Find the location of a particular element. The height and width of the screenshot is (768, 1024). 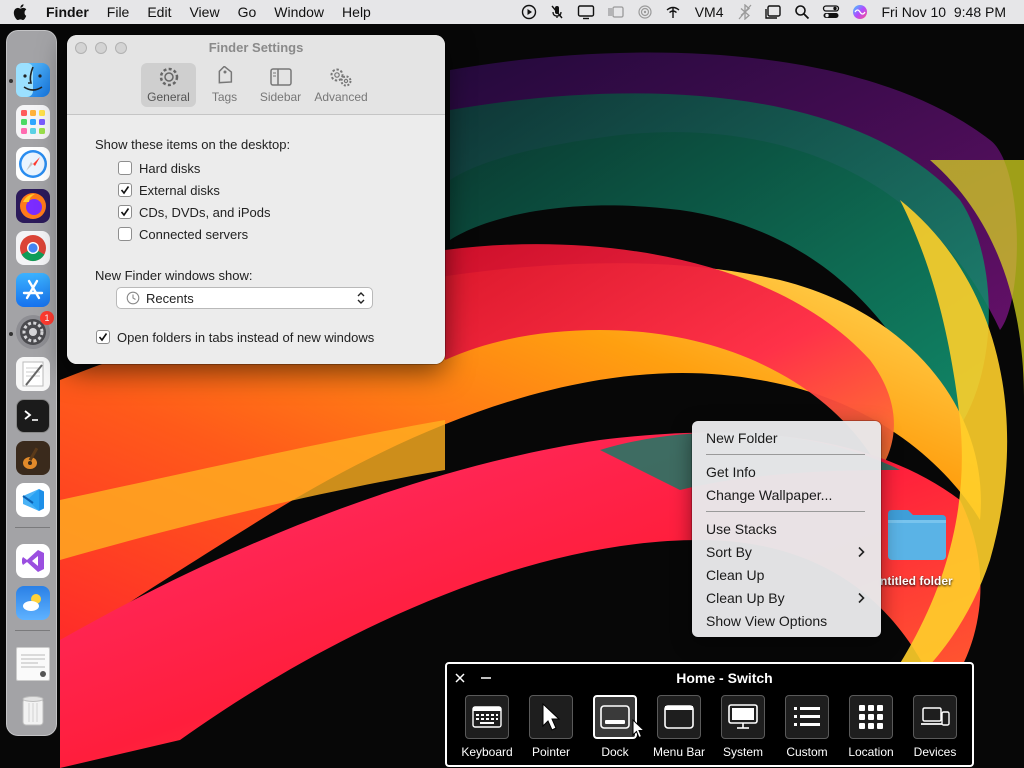

switch-devices-button: Devices is located at coordinates (935, 729).